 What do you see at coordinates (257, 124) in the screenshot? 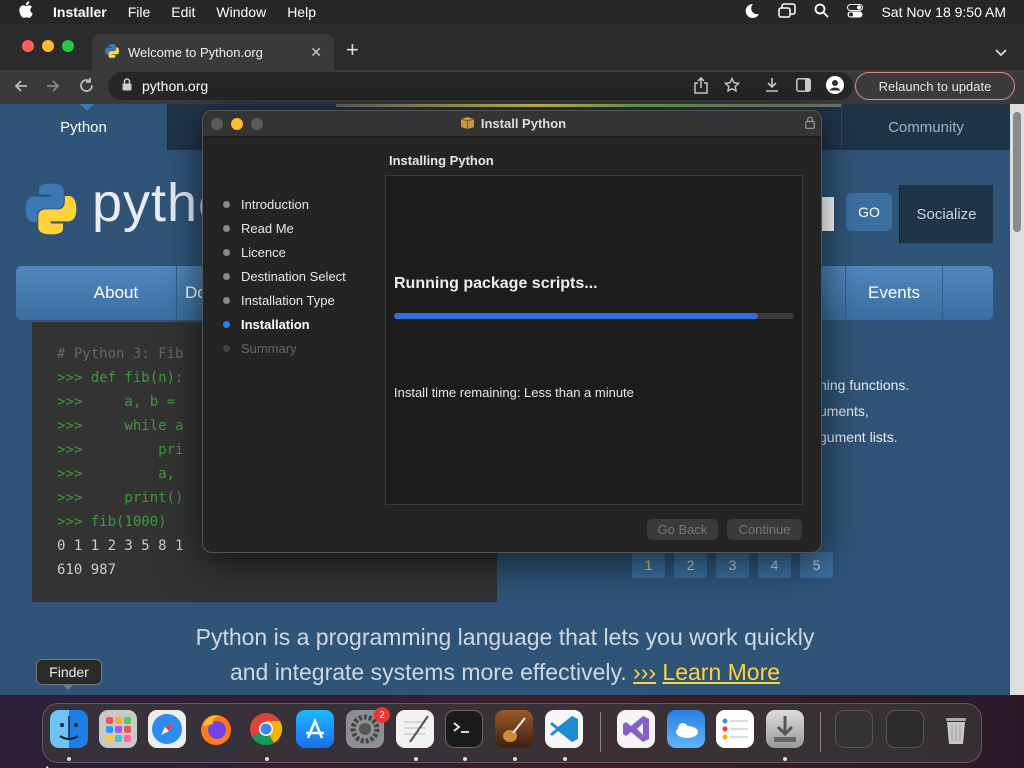
I see `installer-zoom-button` at bounding box center [257, 124].